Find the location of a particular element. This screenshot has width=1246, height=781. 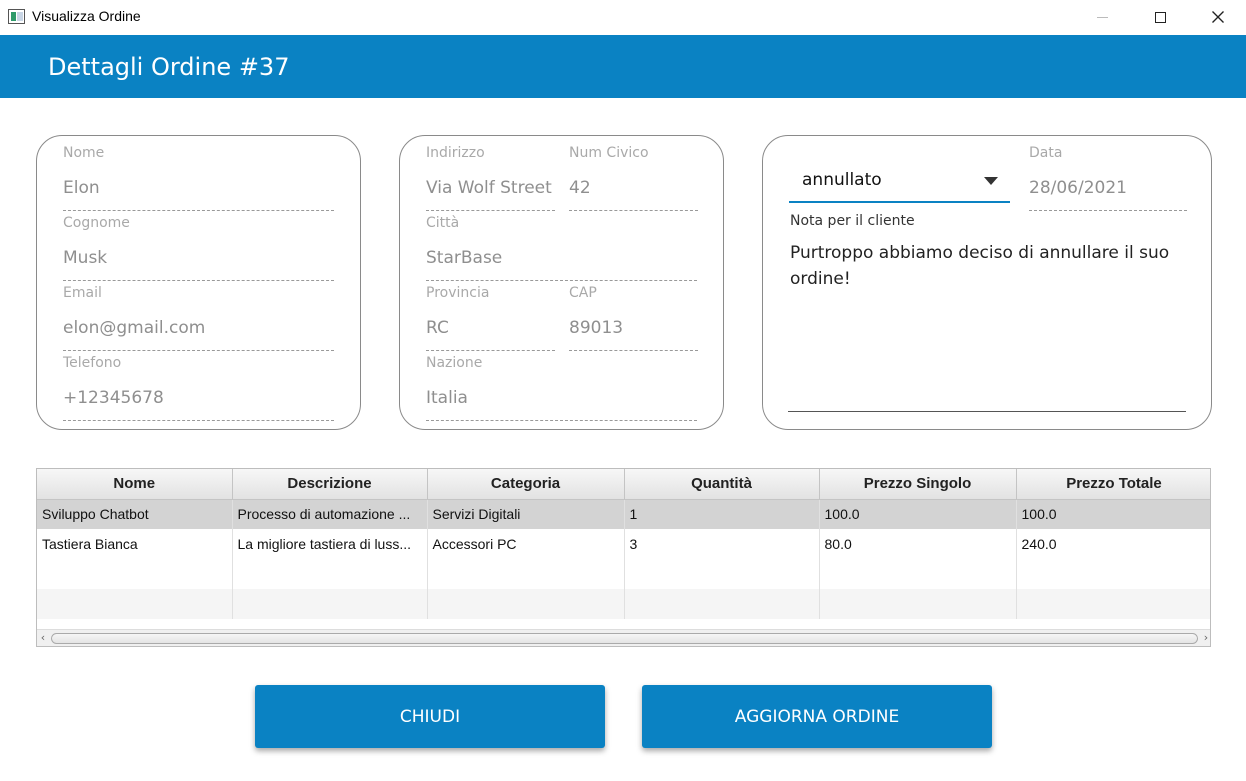

cap-label: CAP is located at coordinates (583, 293).